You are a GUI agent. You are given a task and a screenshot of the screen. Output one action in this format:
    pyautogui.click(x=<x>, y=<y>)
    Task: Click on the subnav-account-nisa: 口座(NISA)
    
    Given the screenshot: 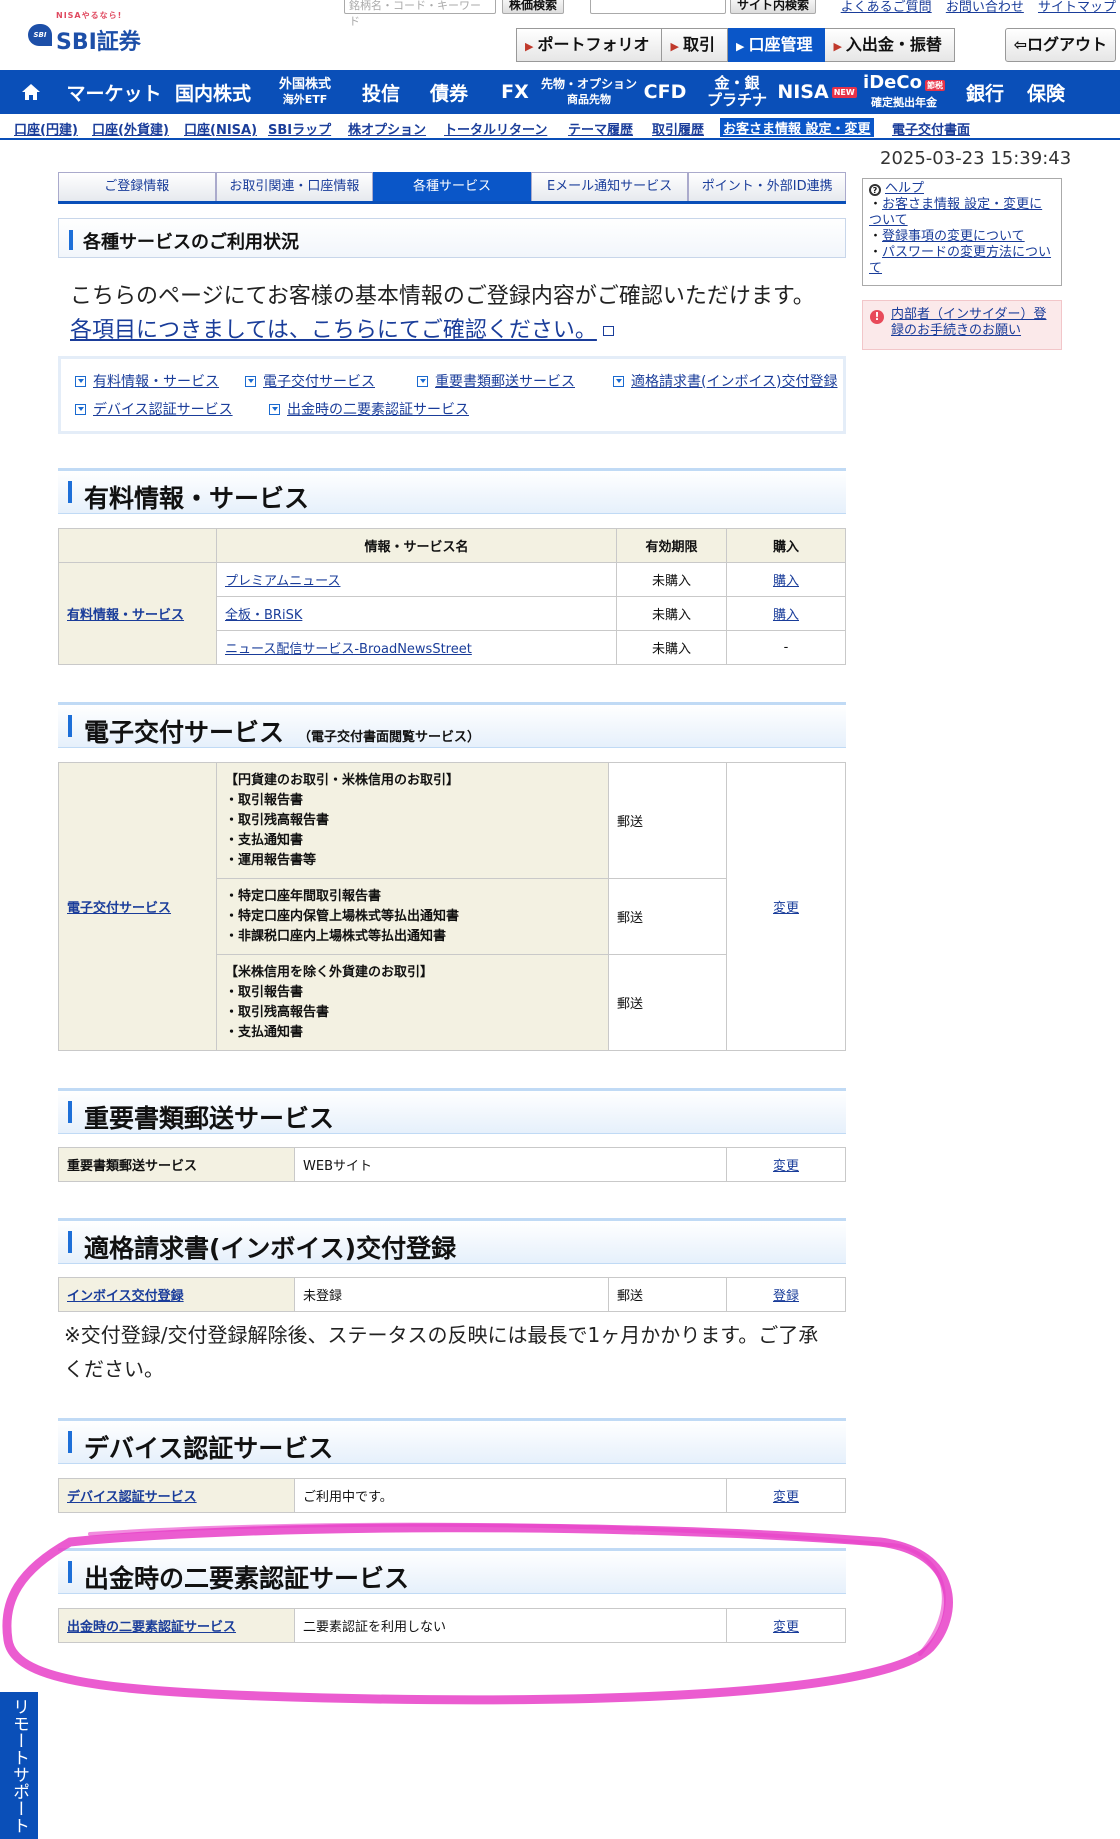 What is the action you would take?
    pyautogui.click(x=220, y=128)
    